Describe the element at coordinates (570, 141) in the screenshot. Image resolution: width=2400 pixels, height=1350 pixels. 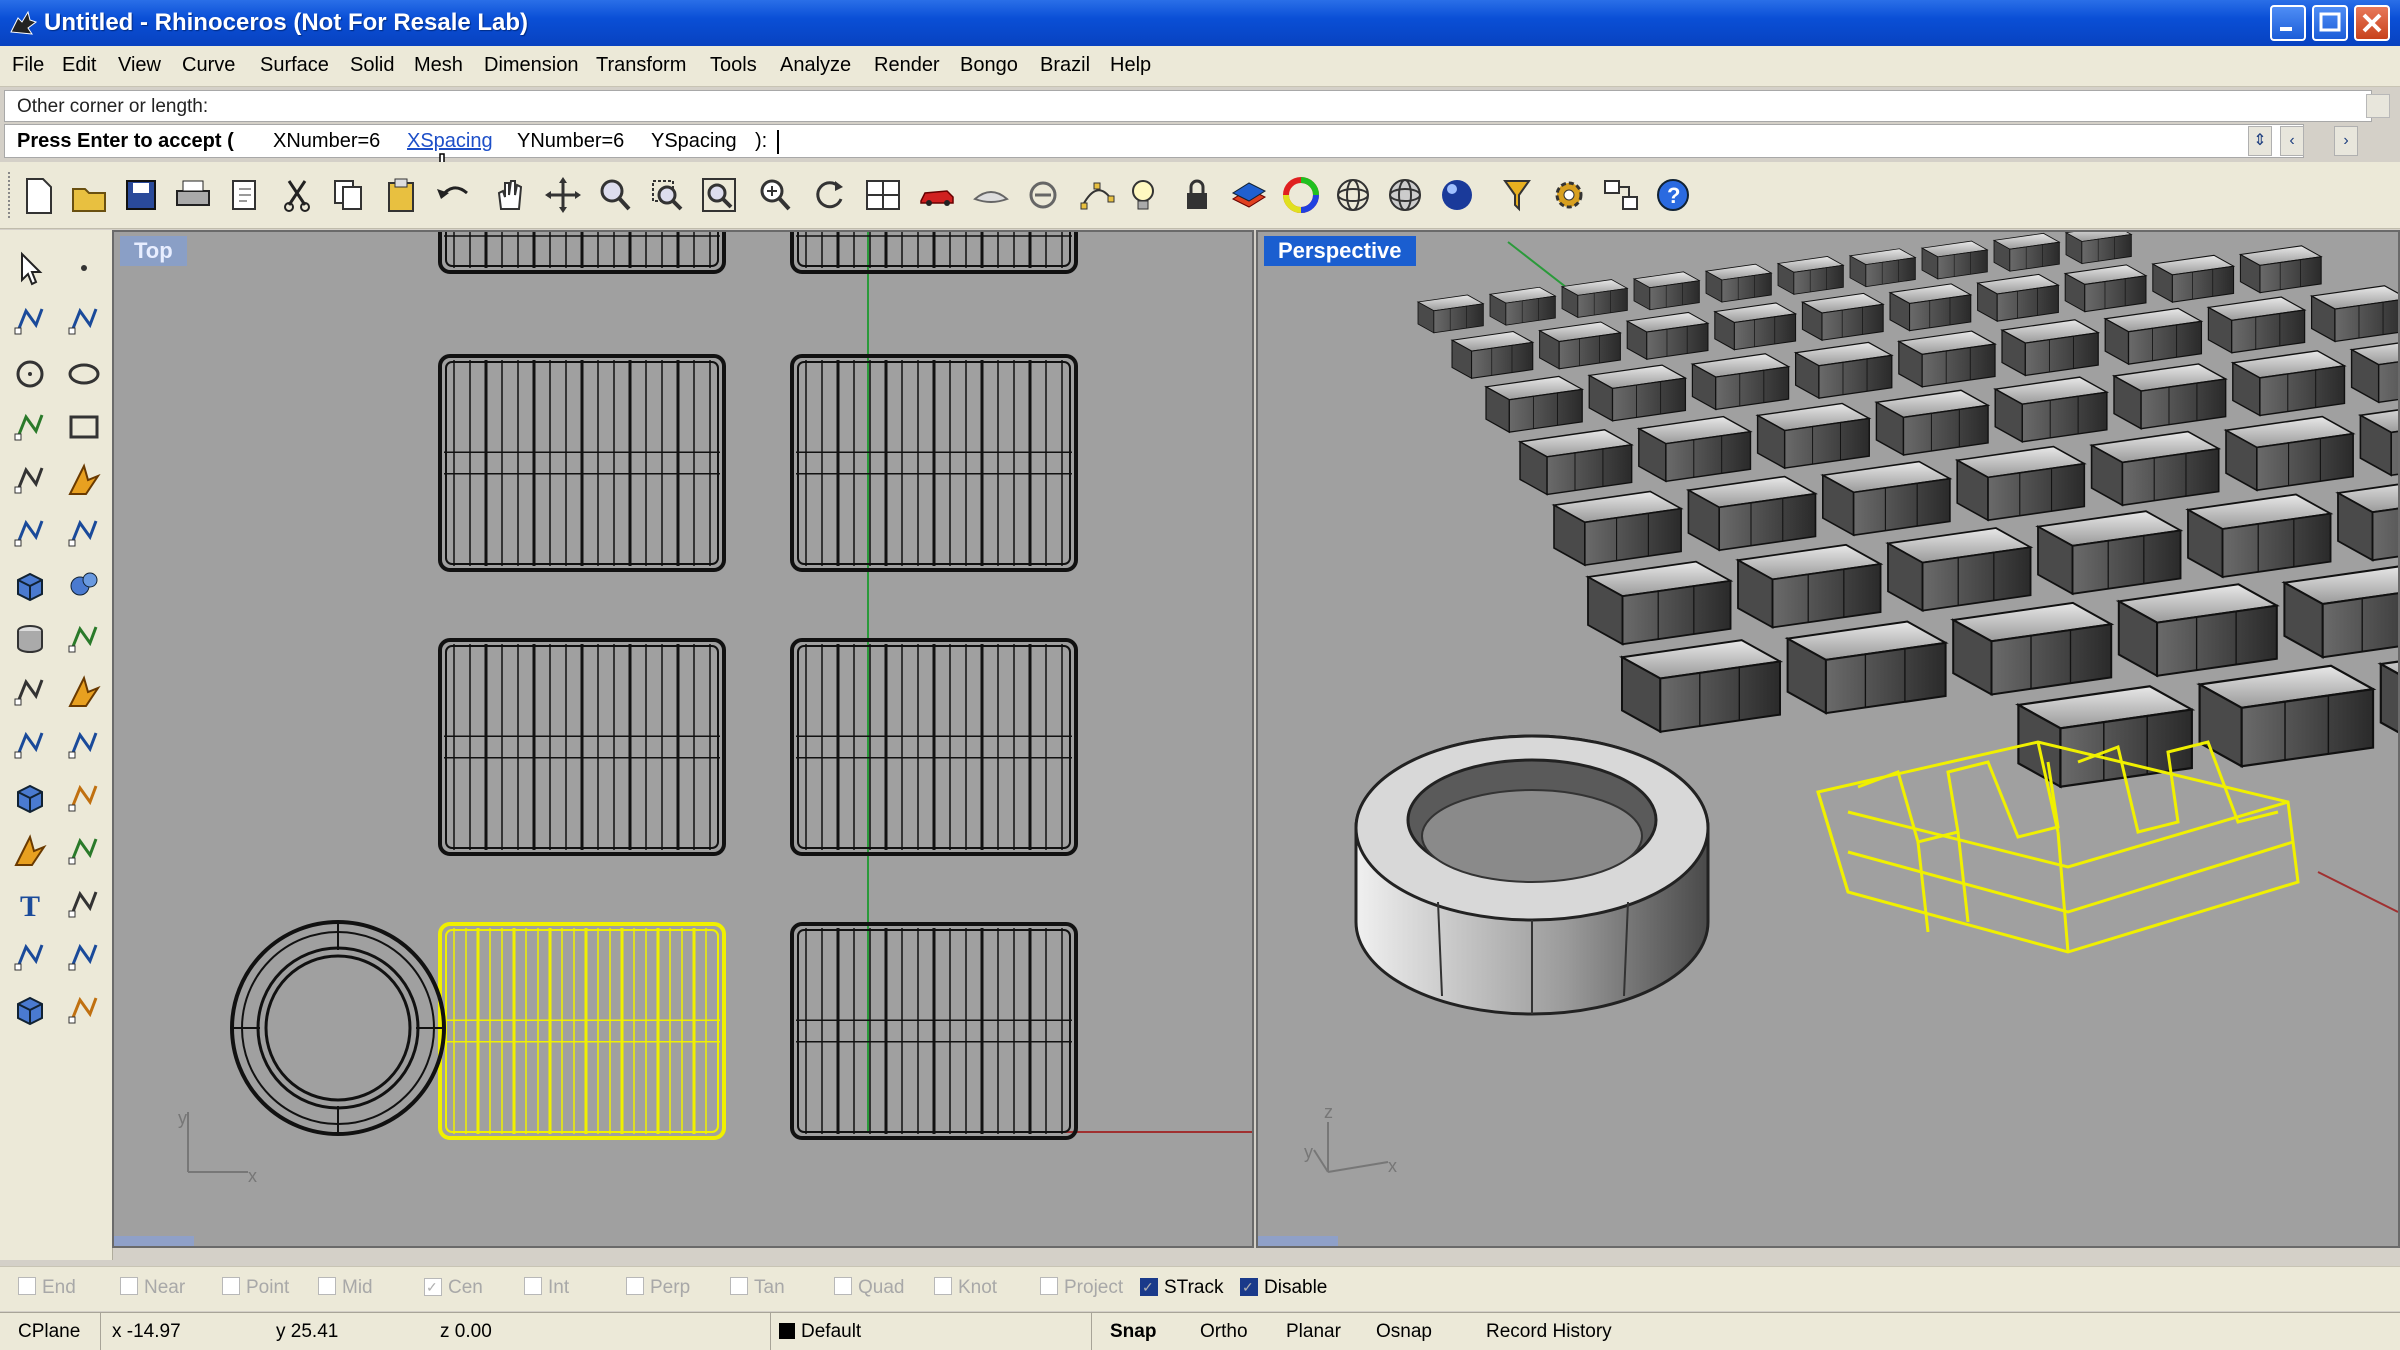
I see `option-ynumber: YNumber=6` at that location.